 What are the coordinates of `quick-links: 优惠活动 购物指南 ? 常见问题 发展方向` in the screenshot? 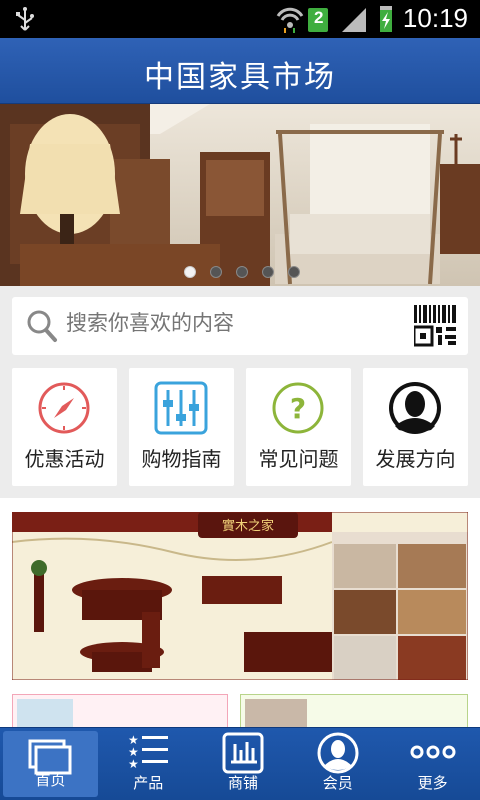 It's located at (240, 427).